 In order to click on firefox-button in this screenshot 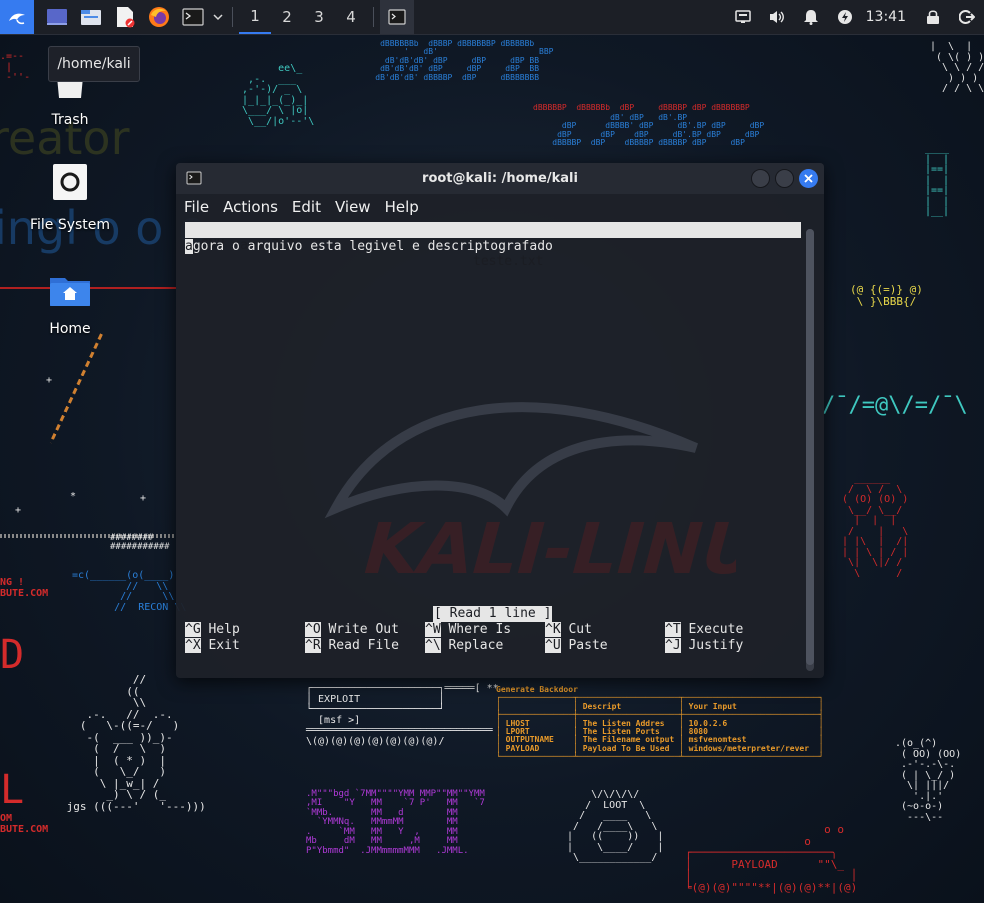, I will do `click(159, 17)`.